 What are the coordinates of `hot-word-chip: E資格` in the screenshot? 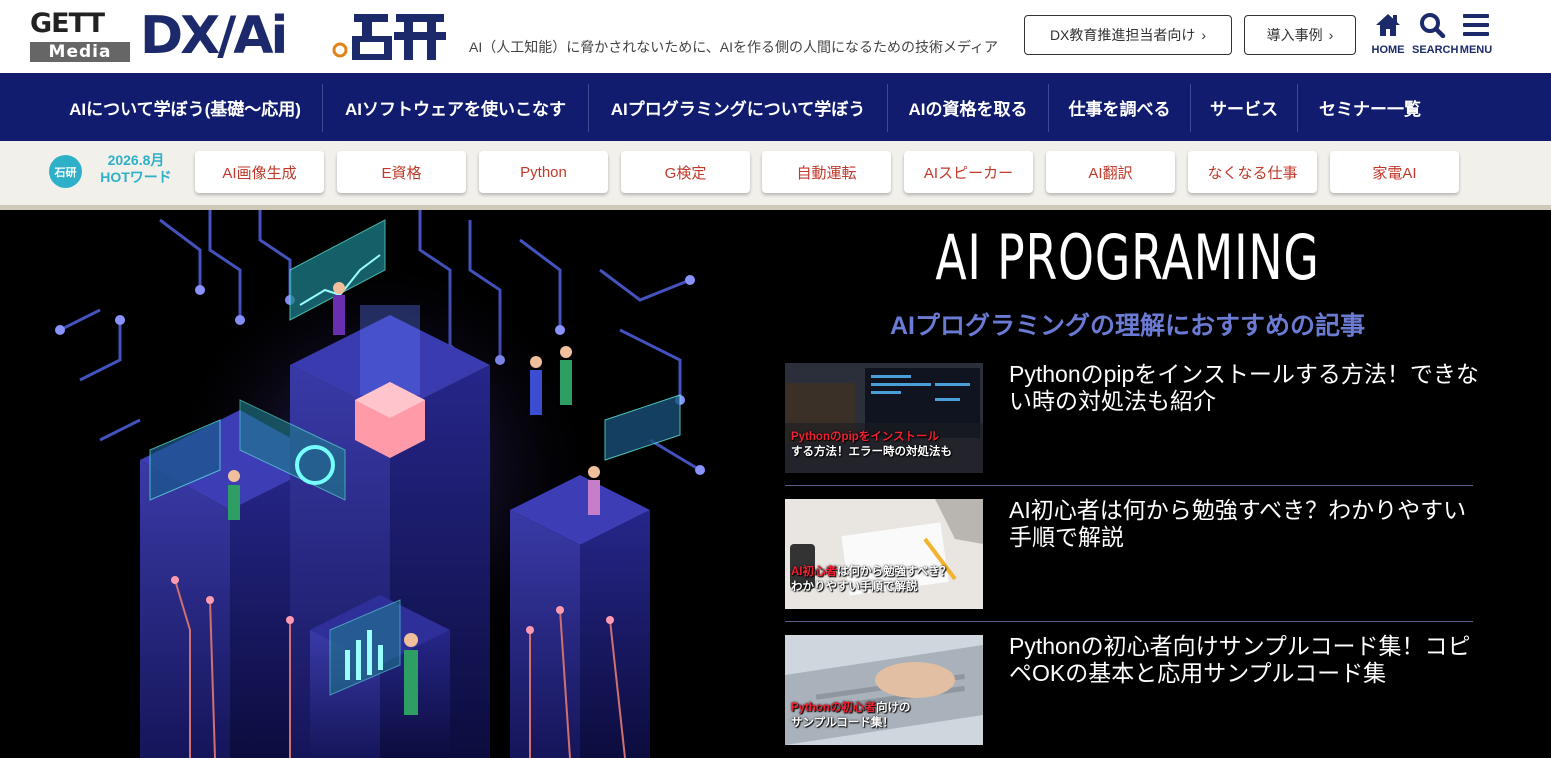 It's located at (401, 172).